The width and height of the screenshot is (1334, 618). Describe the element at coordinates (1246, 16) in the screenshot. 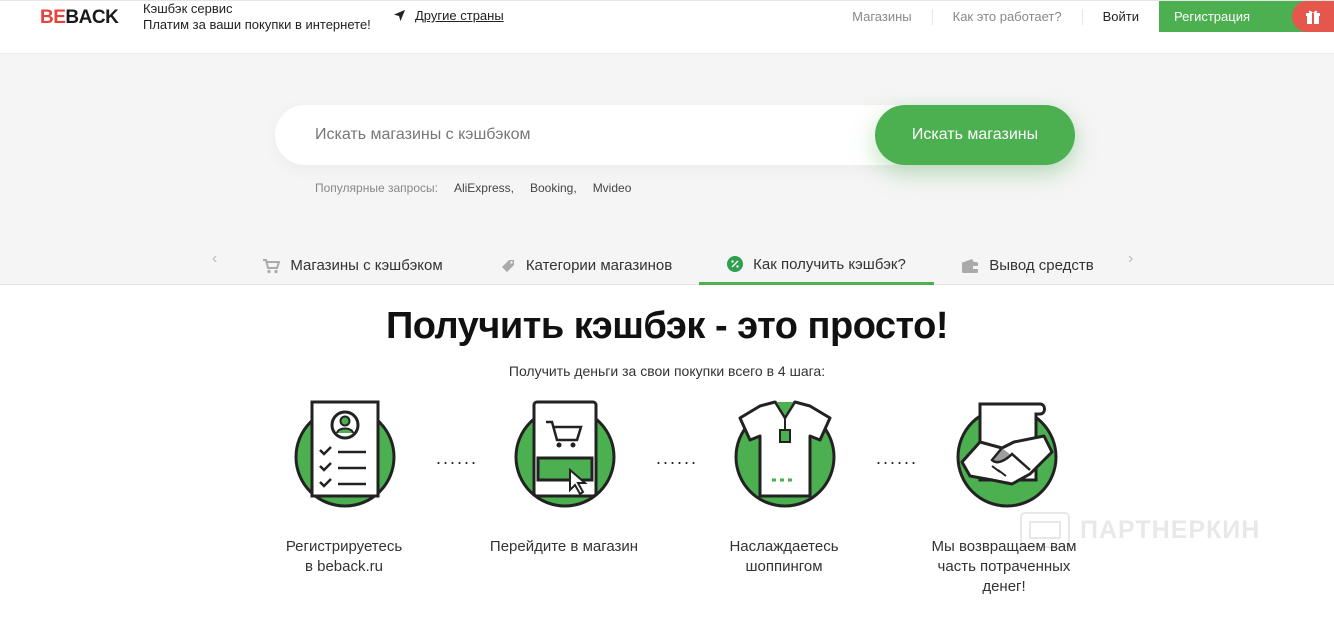

I see `register-button: Регистрация` at that location.